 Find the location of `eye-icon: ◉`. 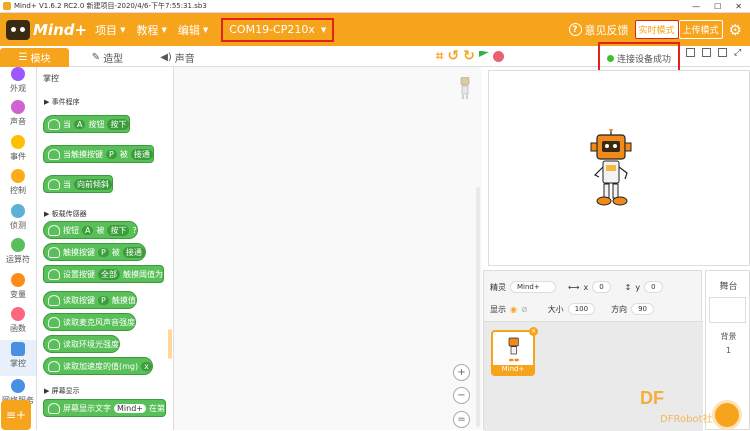

eye-icon: ◉ is located at coordinates (513, 309).